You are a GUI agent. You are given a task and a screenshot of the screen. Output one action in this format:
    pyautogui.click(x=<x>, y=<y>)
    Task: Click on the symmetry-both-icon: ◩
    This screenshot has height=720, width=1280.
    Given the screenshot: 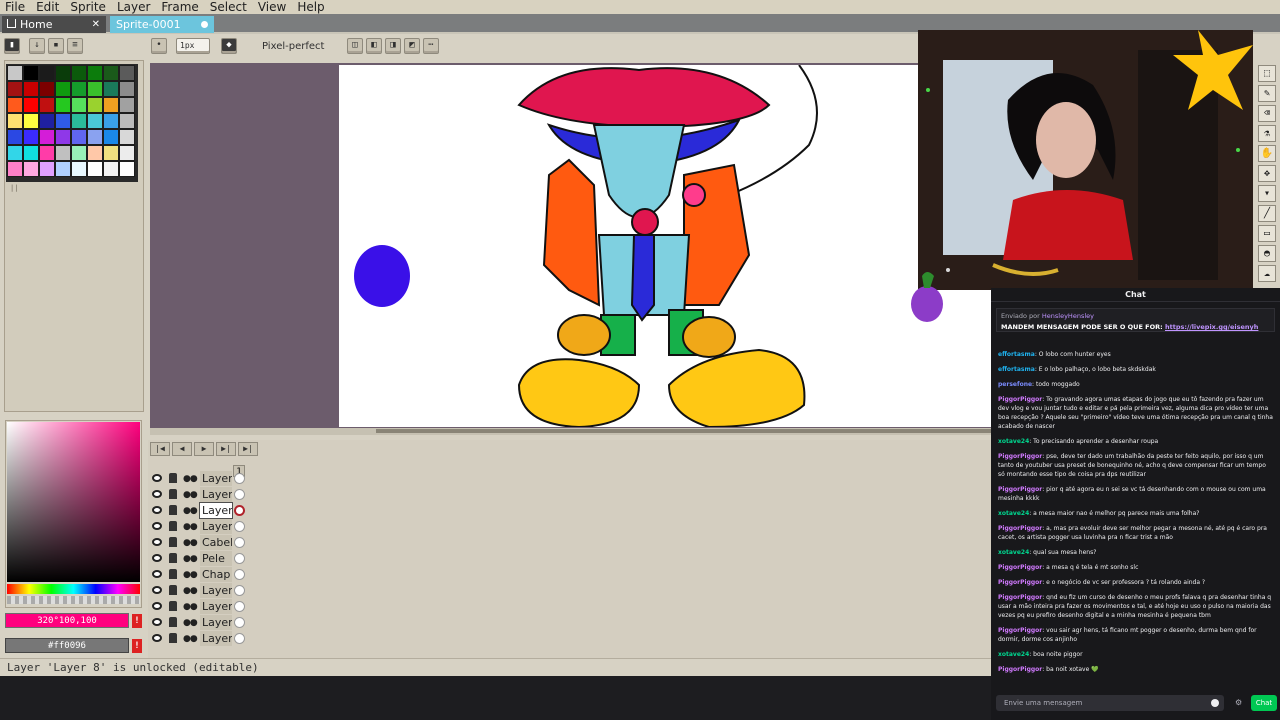 What is the action you would take?
    pyautogui.click(x=412, y=46)
    